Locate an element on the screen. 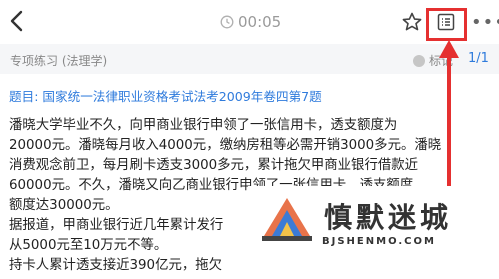 The image size is (499, 279). clock-icon is located at coordinates (227, 22).